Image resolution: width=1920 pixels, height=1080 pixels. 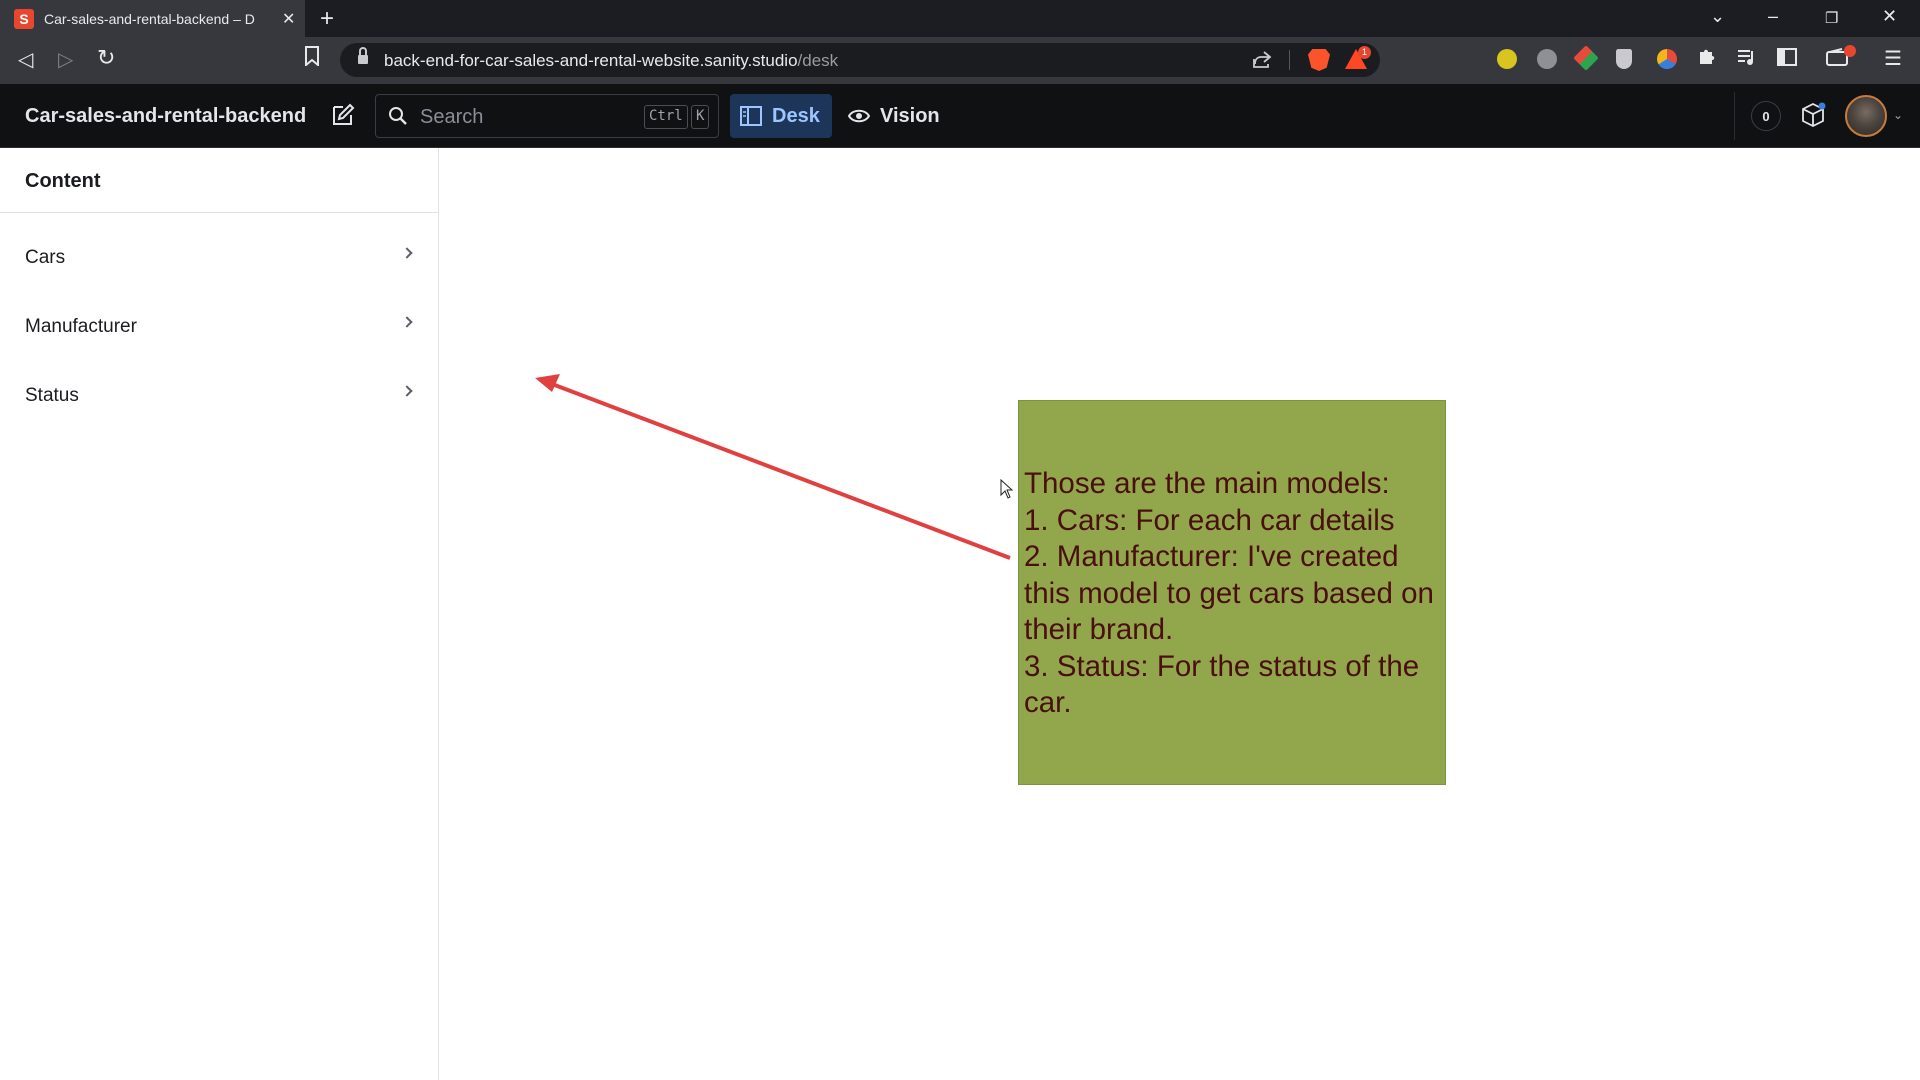 I want to click on avatar, so click(x=1866, y=116).